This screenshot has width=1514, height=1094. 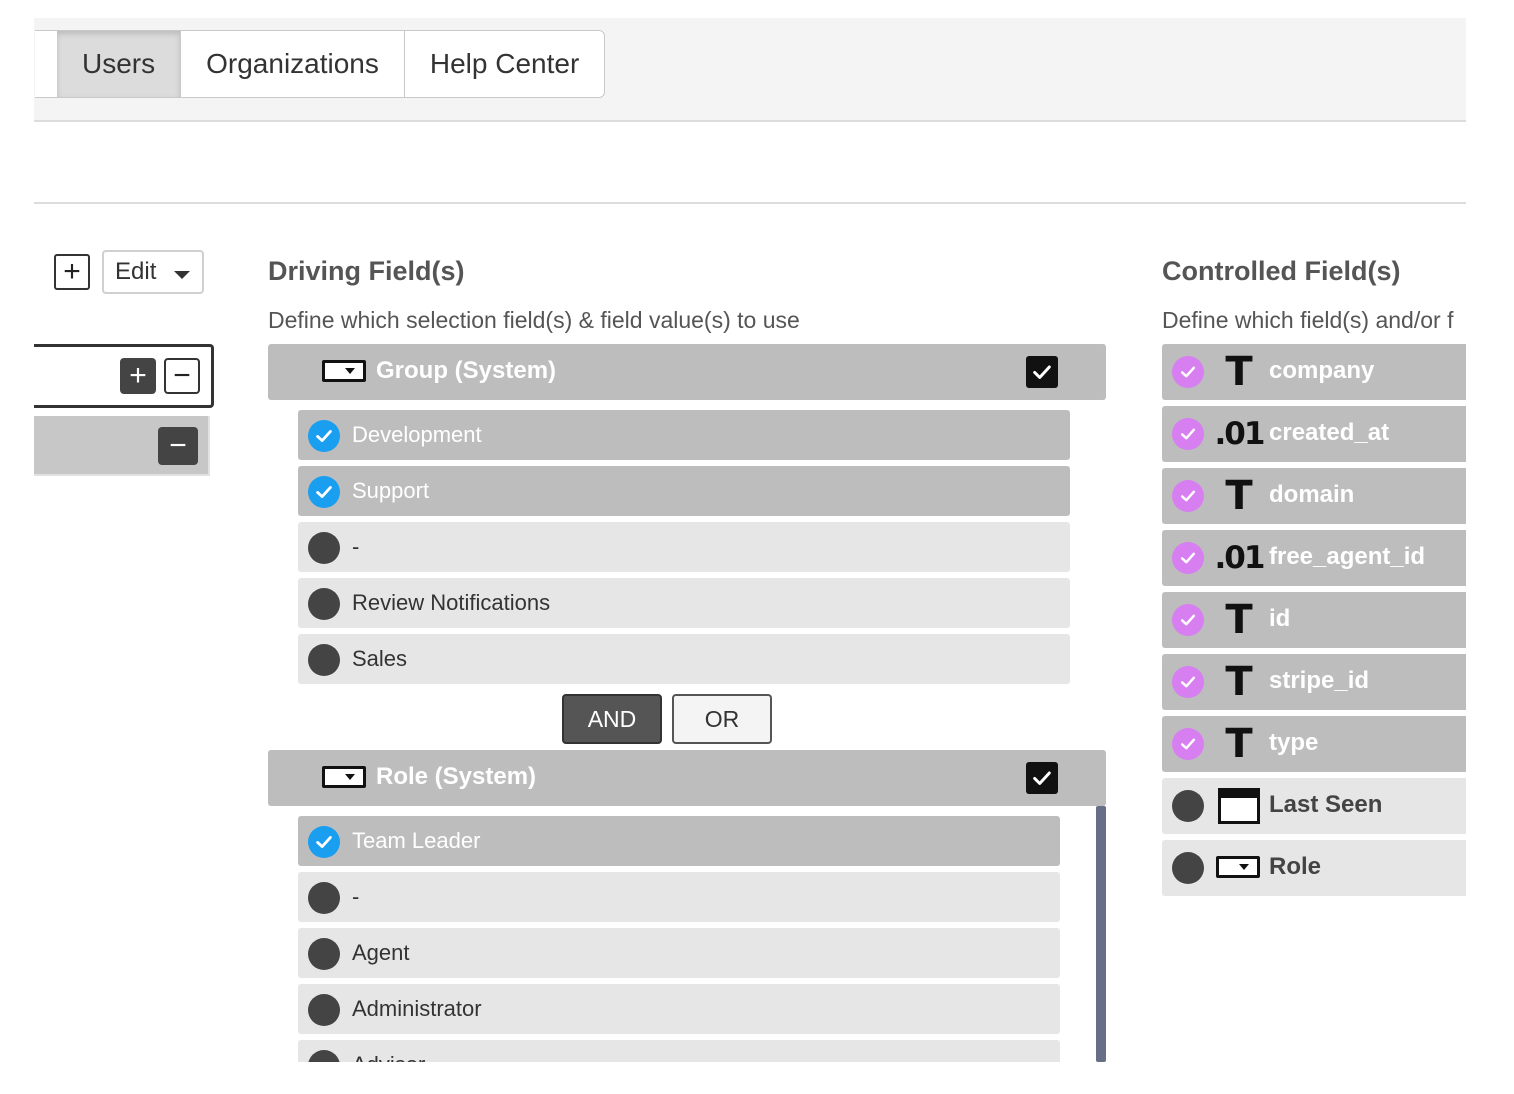 I want to click on value-label: Advisor, so click(x=388, y=1057).